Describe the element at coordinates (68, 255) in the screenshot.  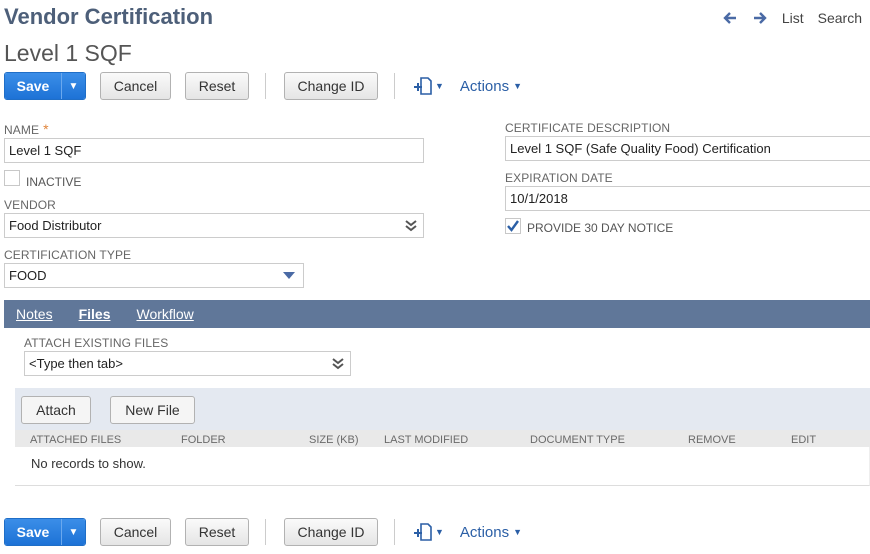
I see `certification-type-label: CERTIFICATION TYPE` at that location.